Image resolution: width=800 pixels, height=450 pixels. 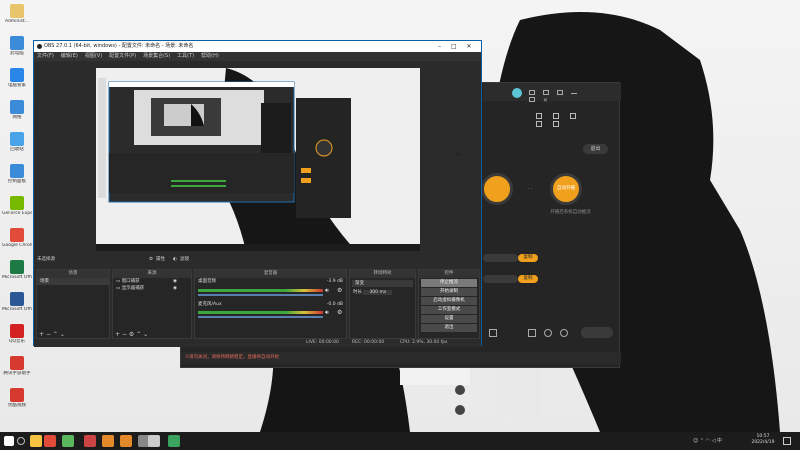 I want to click on excel-icon, so click(x=17, y=267).